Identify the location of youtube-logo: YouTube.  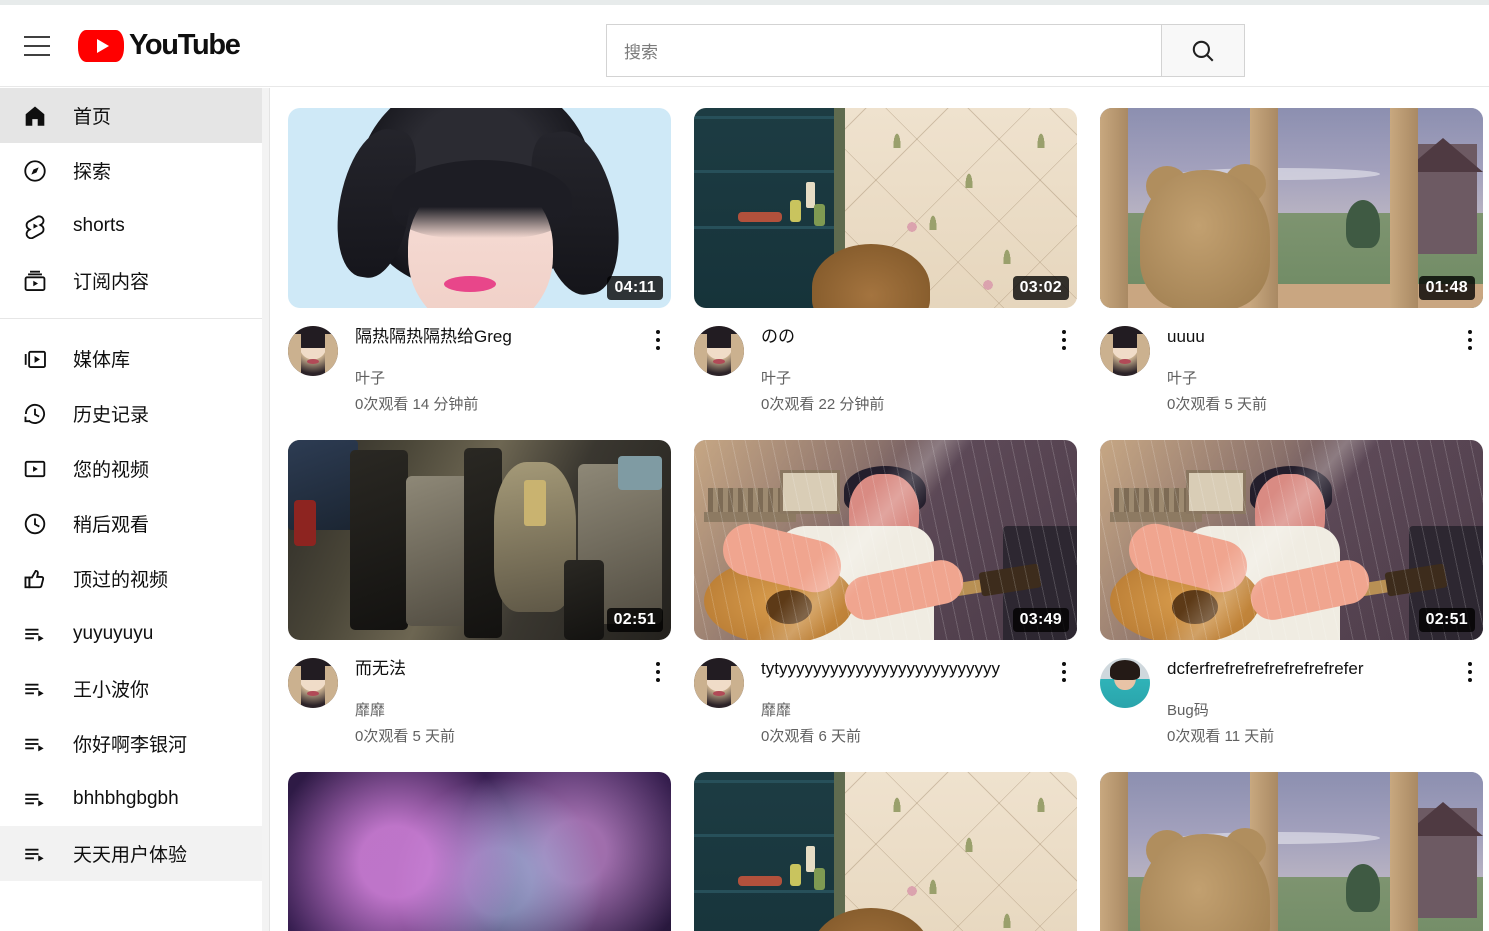
(159, 45).